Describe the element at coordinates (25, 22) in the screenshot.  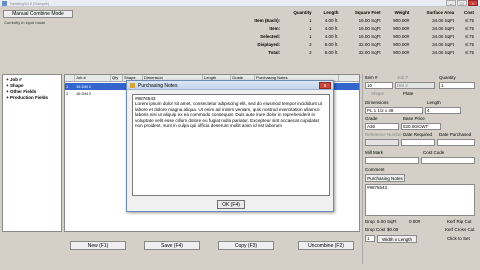
I see `mode-status-text: Currently in input mode` at that location.